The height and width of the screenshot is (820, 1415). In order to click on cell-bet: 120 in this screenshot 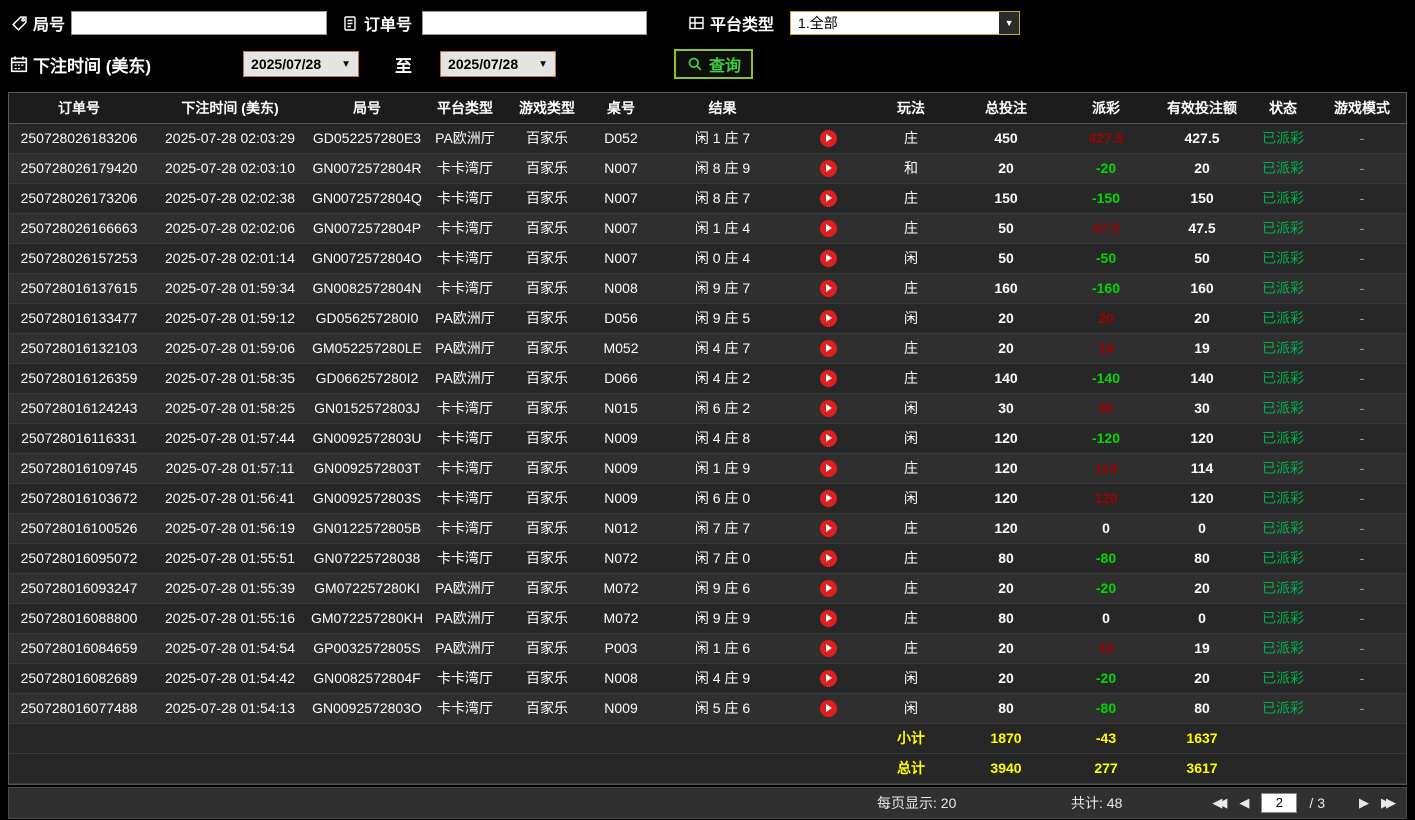, I will do `click(1006, 468)`.